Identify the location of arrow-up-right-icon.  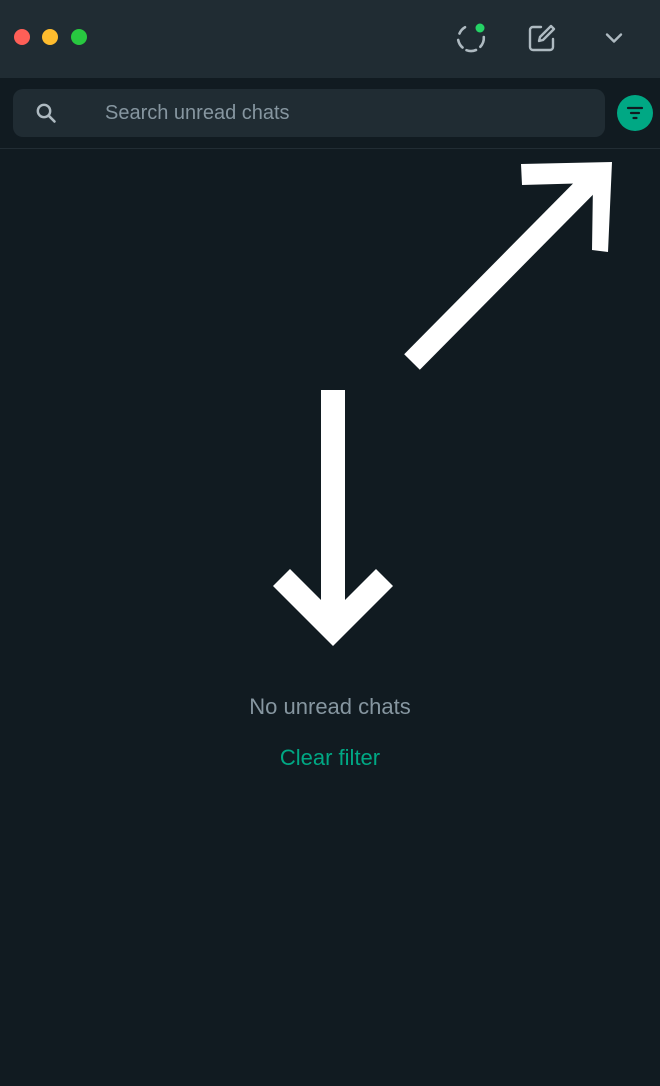
(508, 266).